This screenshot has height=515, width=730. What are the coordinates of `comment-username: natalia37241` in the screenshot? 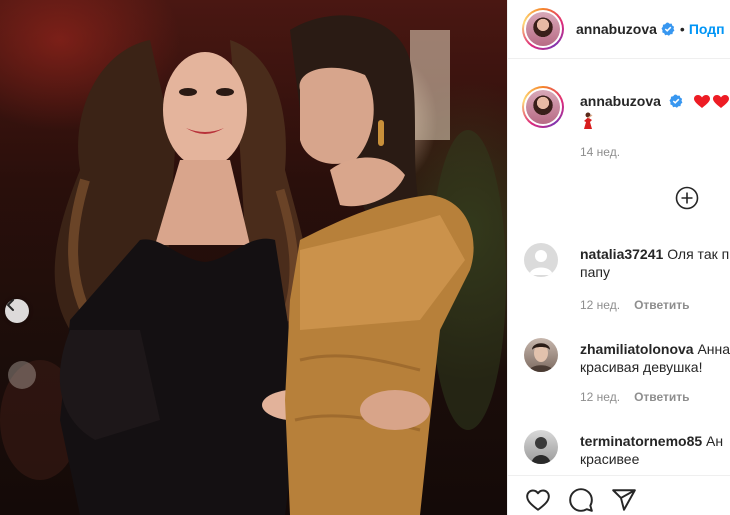 It's located at (621, 254).